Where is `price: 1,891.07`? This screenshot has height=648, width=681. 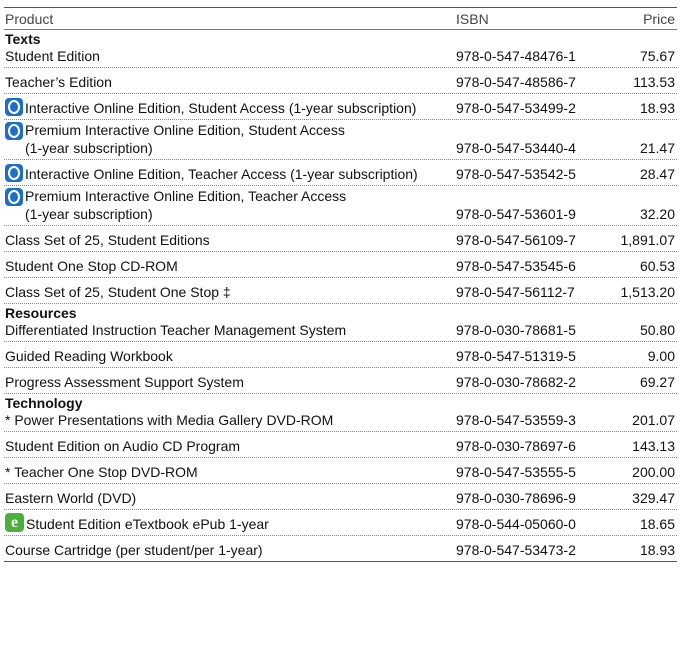
price: 1,891.07 is located at coordinates (648, 240).